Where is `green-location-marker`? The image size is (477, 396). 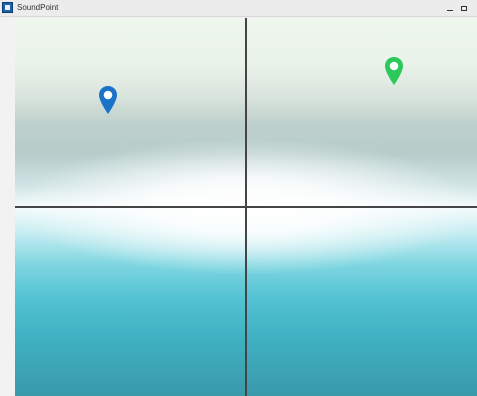
green-location-marker is located at coordinates (394, 71).